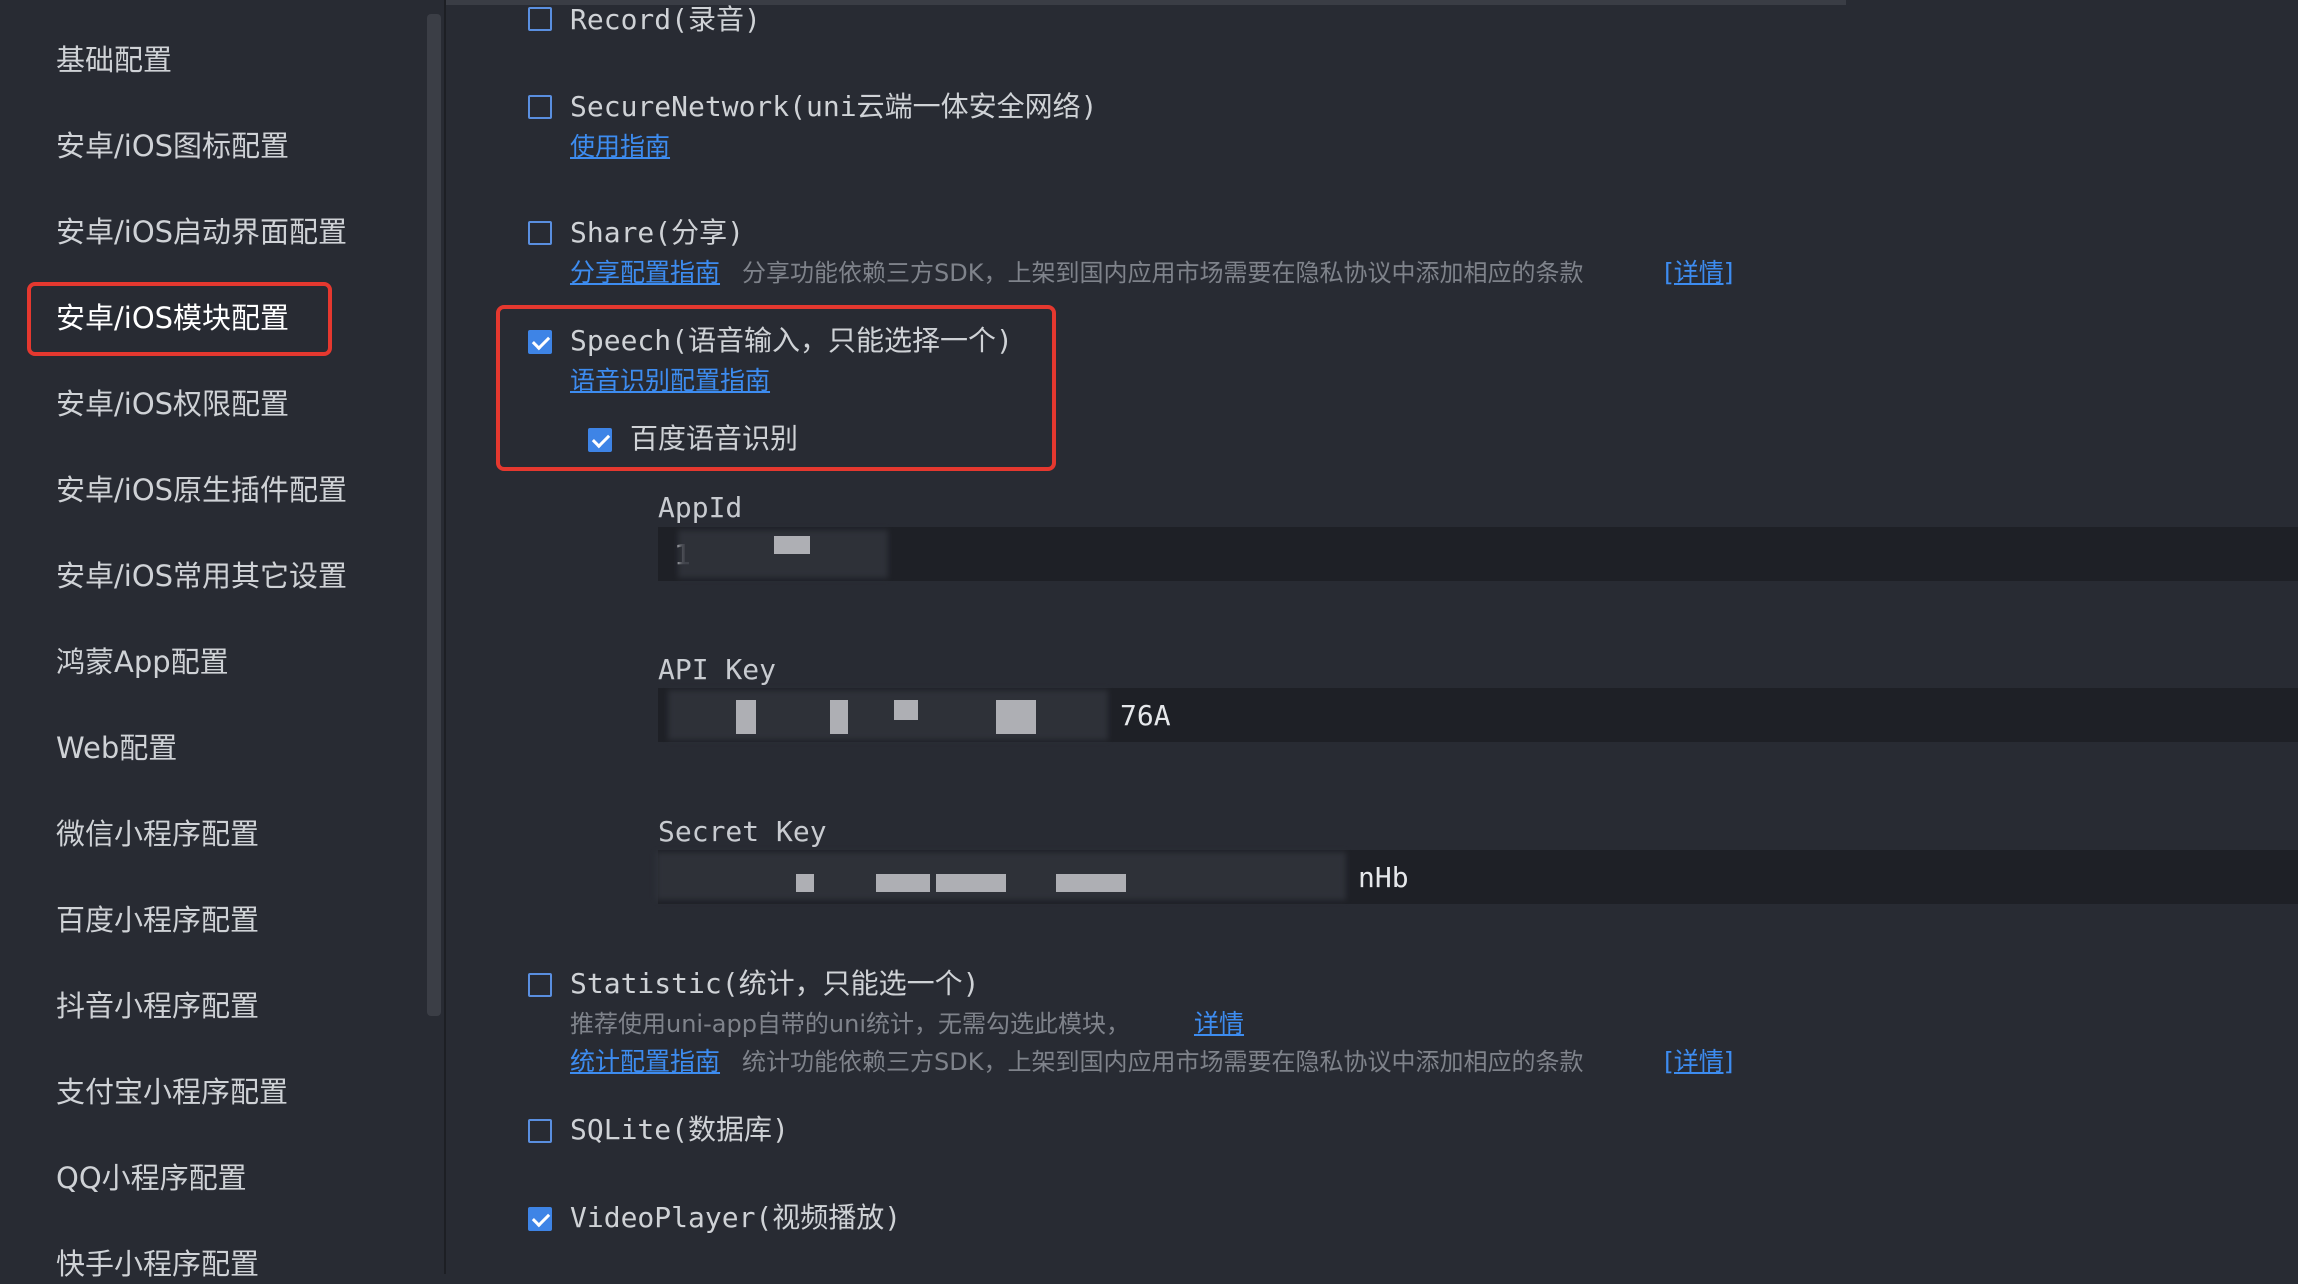  Describe the element at coordinates (665, 19) in the screenshot. I see `record-label: Record(录音)` at that location.